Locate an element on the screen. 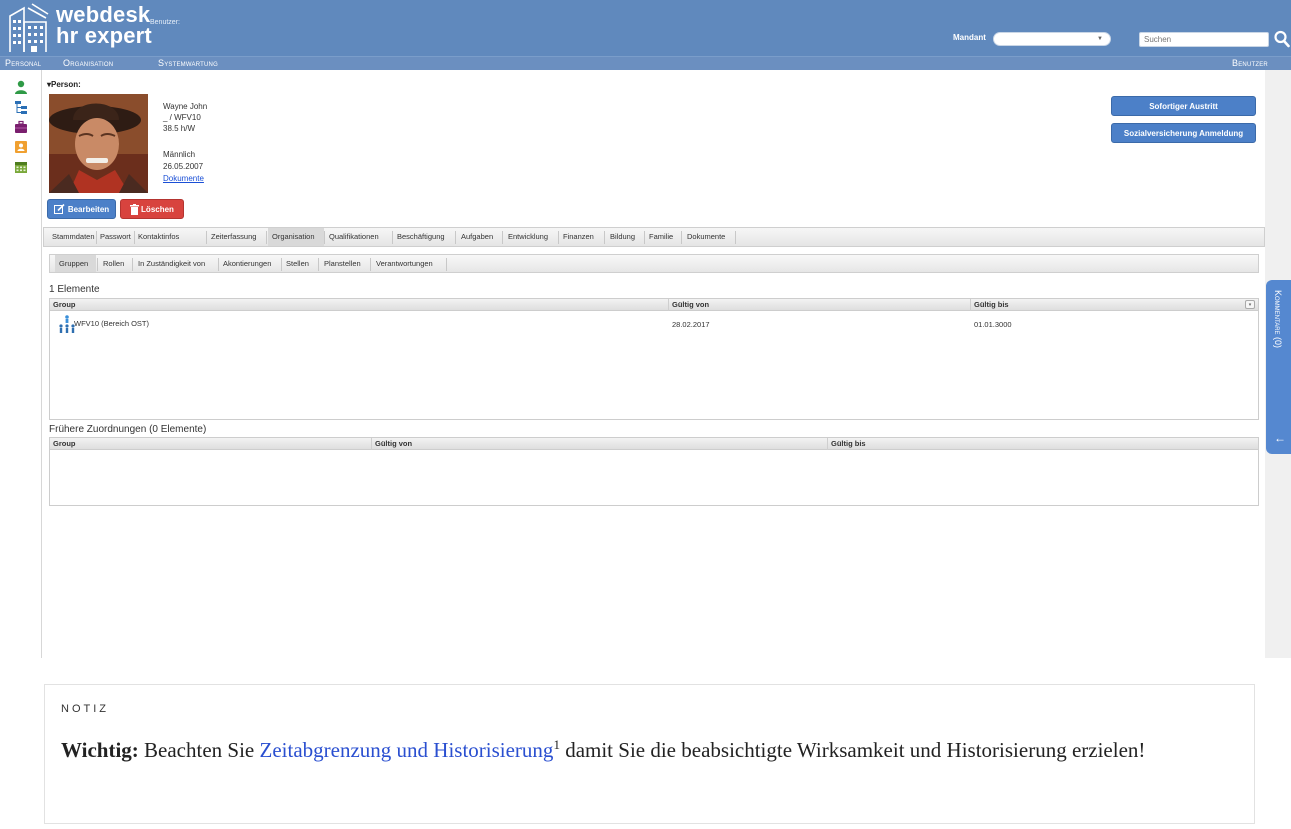 Image resolution: width=1291 pixels, height=829 pixels. comments-label: Kommentare (0) is located at coordinates (1278, 319).